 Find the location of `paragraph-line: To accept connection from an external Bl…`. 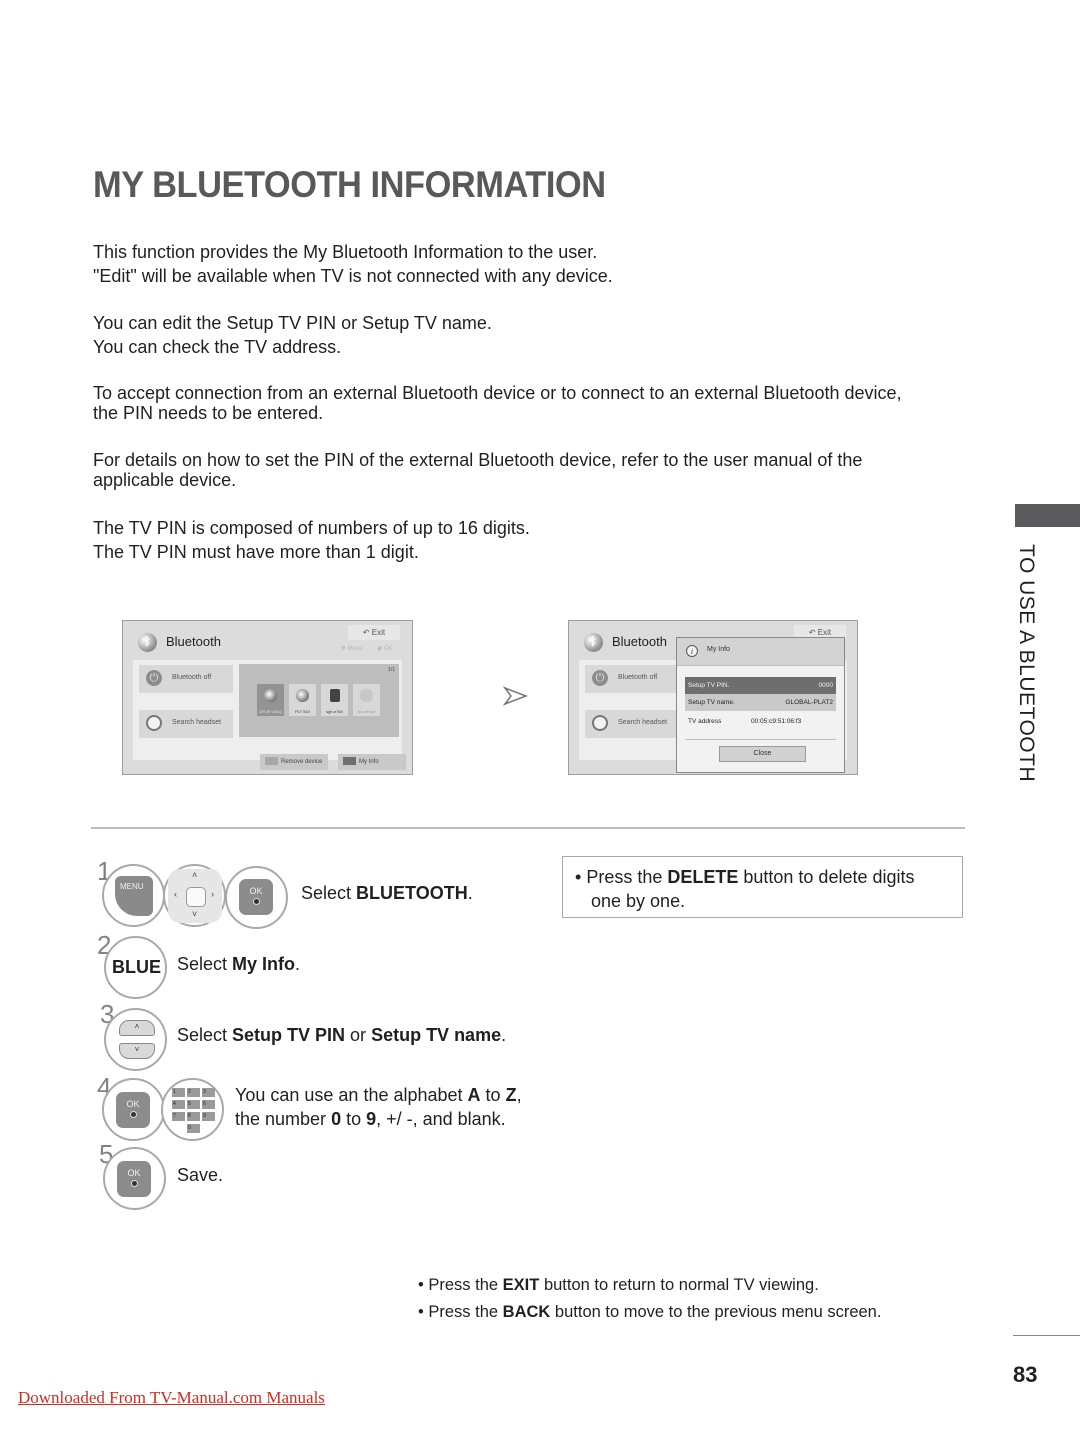

paragraph-line: To accept connection from an external Bl… is located at coordinates (497, 393).